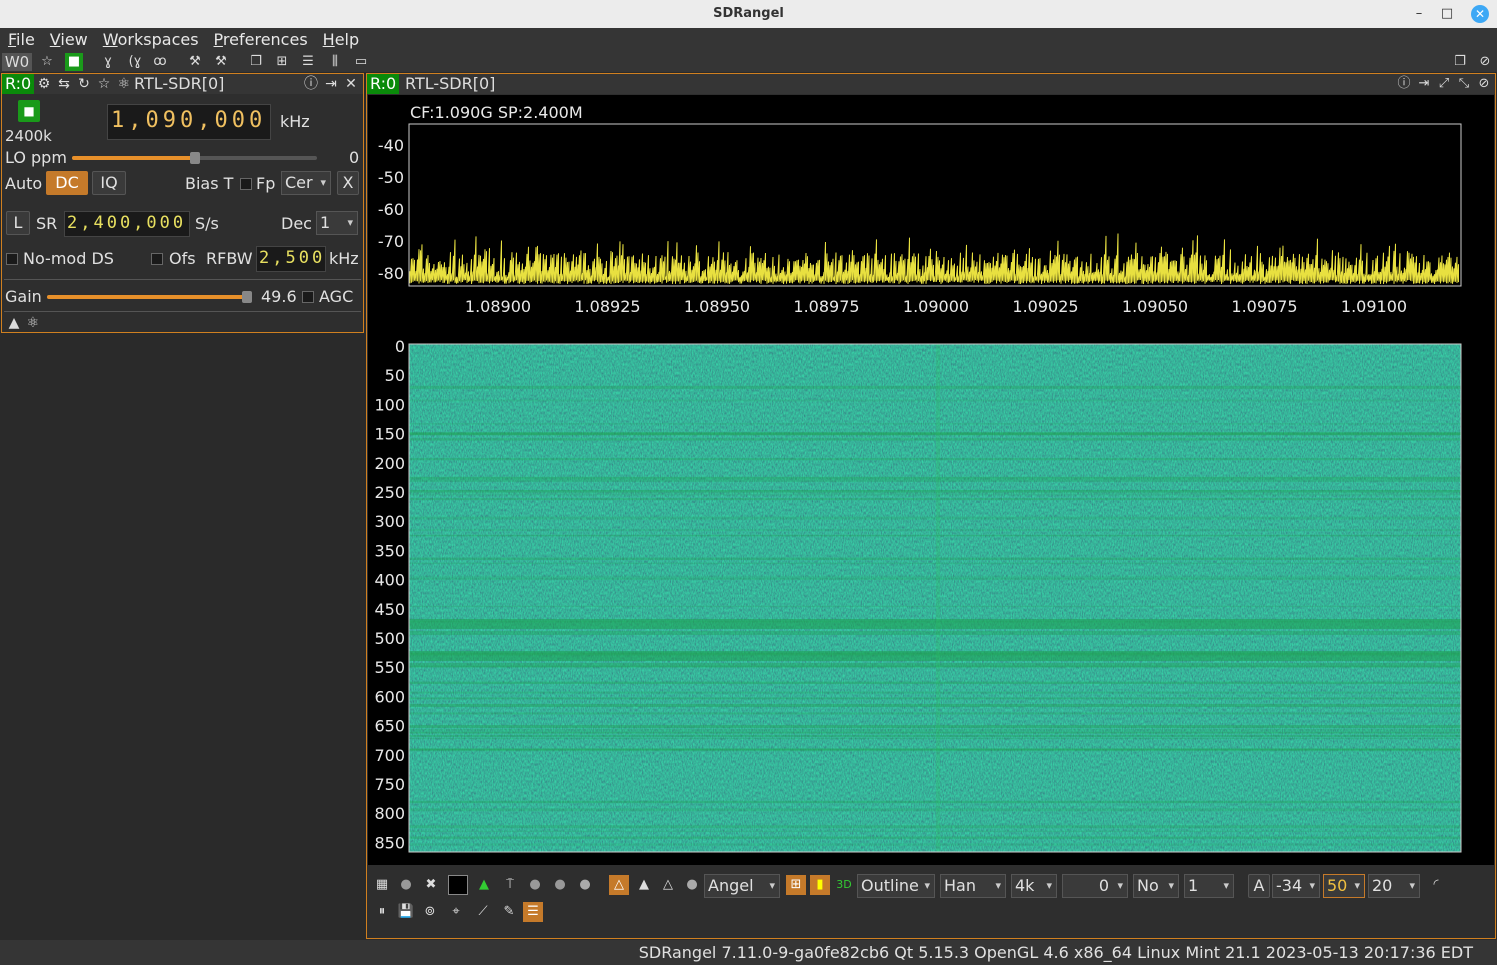 This screenshot has width=1497, height=965. I want to click on lo-ppm-slider, so click(194, 158).